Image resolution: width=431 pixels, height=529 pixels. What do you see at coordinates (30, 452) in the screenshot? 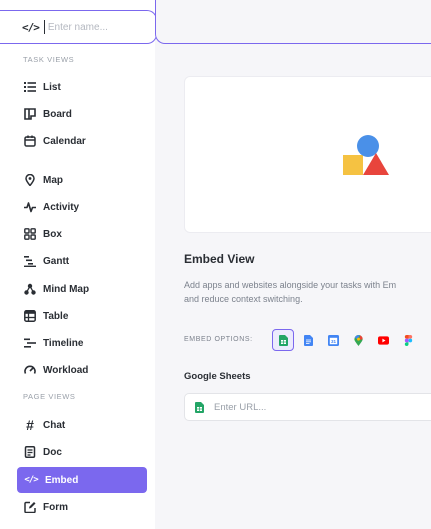
I see `doc-icon` at bounding box center [30, 452].